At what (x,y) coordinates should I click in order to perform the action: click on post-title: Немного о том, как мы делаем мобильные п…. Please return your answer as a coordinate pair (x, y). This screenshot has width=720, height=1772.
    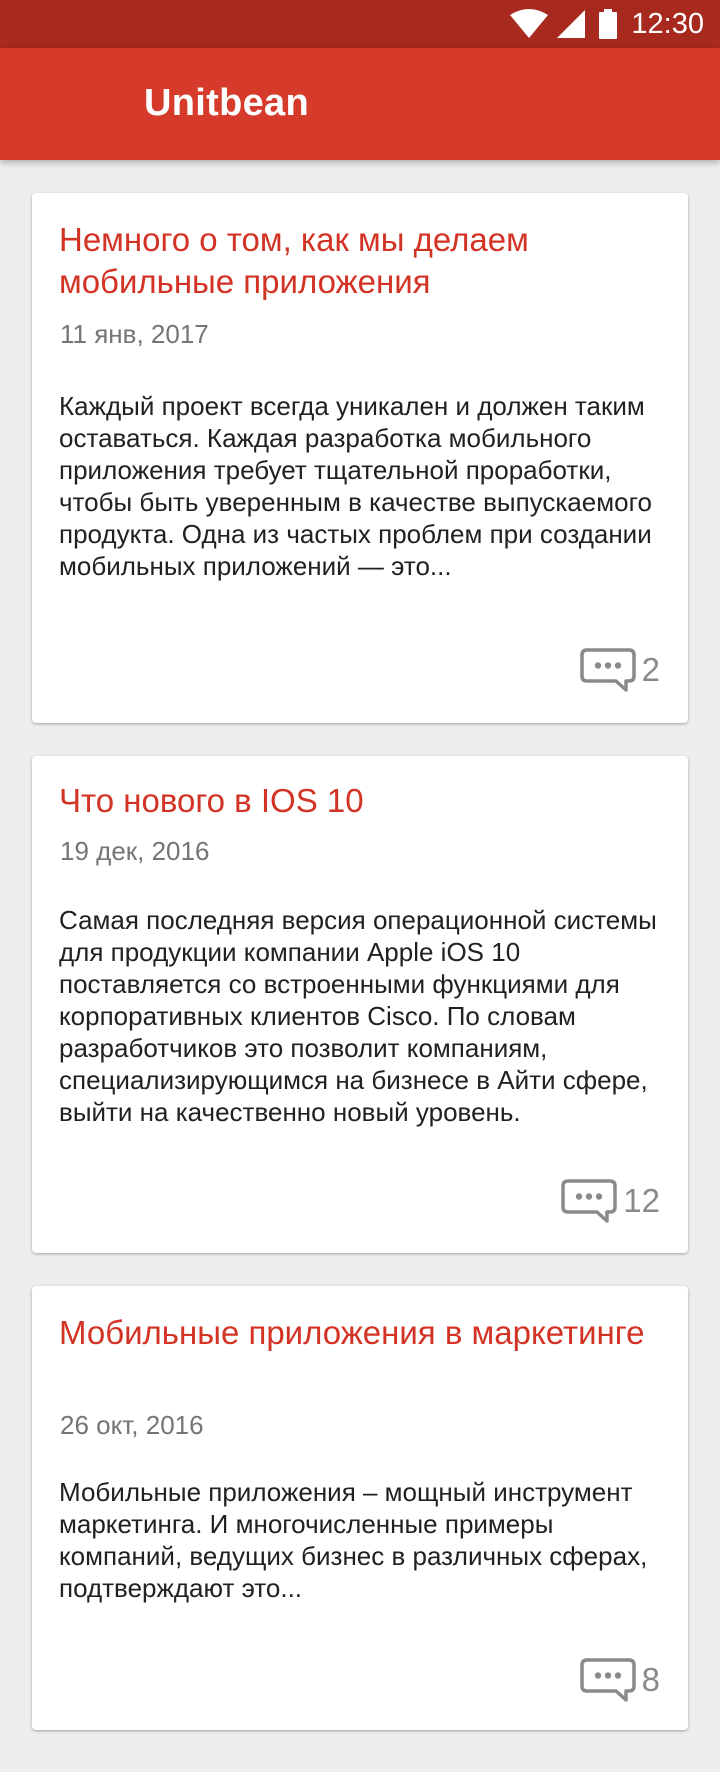
    Looking at the image, I should click on (361, 261).